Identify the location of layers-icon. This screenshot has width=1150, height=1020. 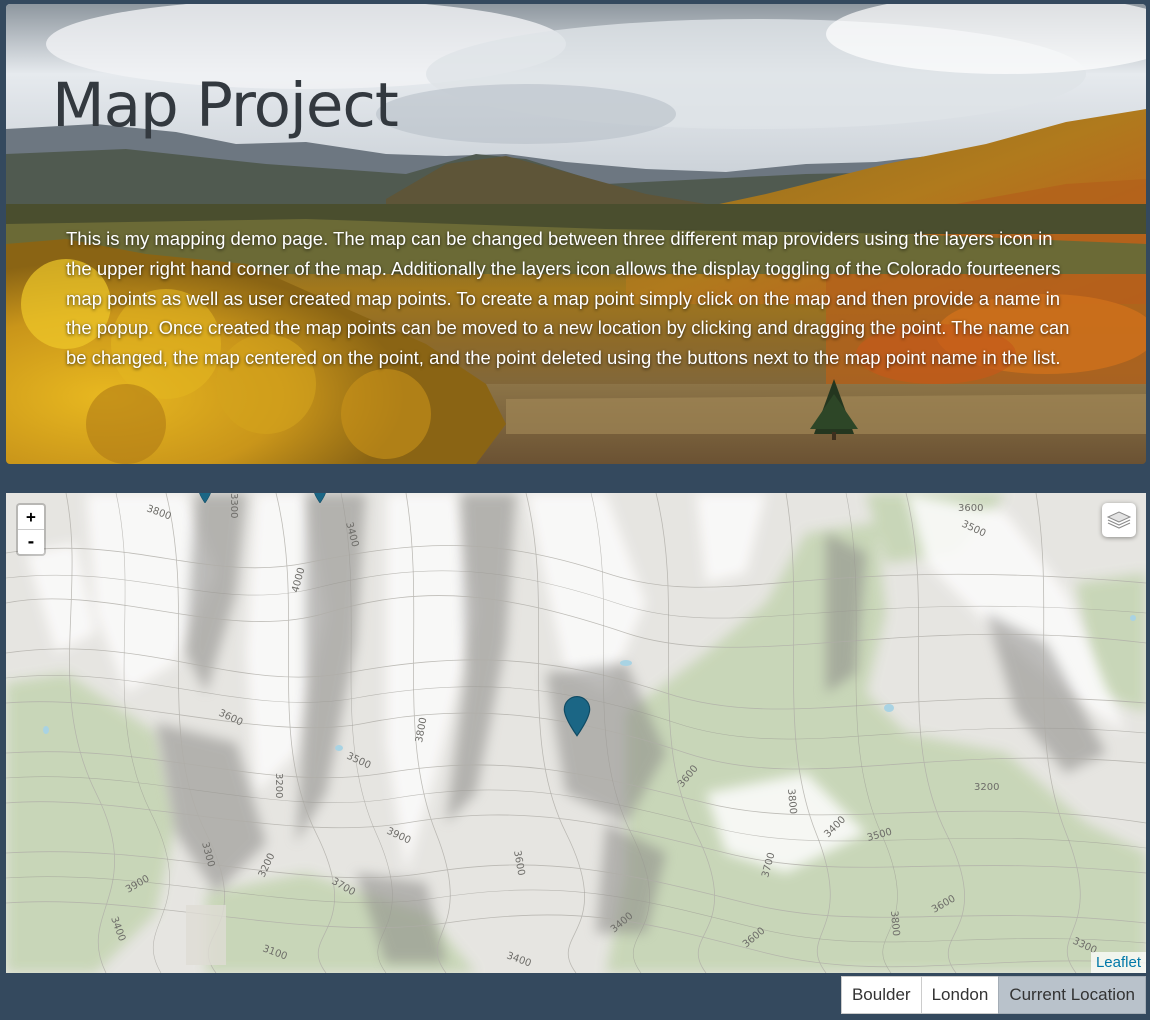
(1119, 520).